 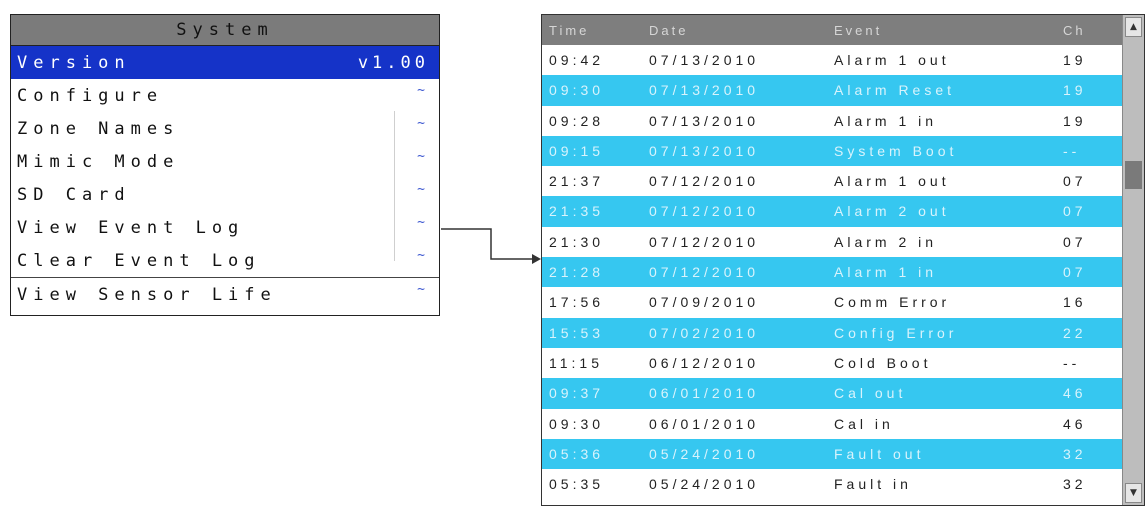 What do you see at coordinates (832, 60) in the screenshot?
I see `event-log-row: 09:42 07/13/2010 Alarm 1 out 19` at bounding box center [832, 60].